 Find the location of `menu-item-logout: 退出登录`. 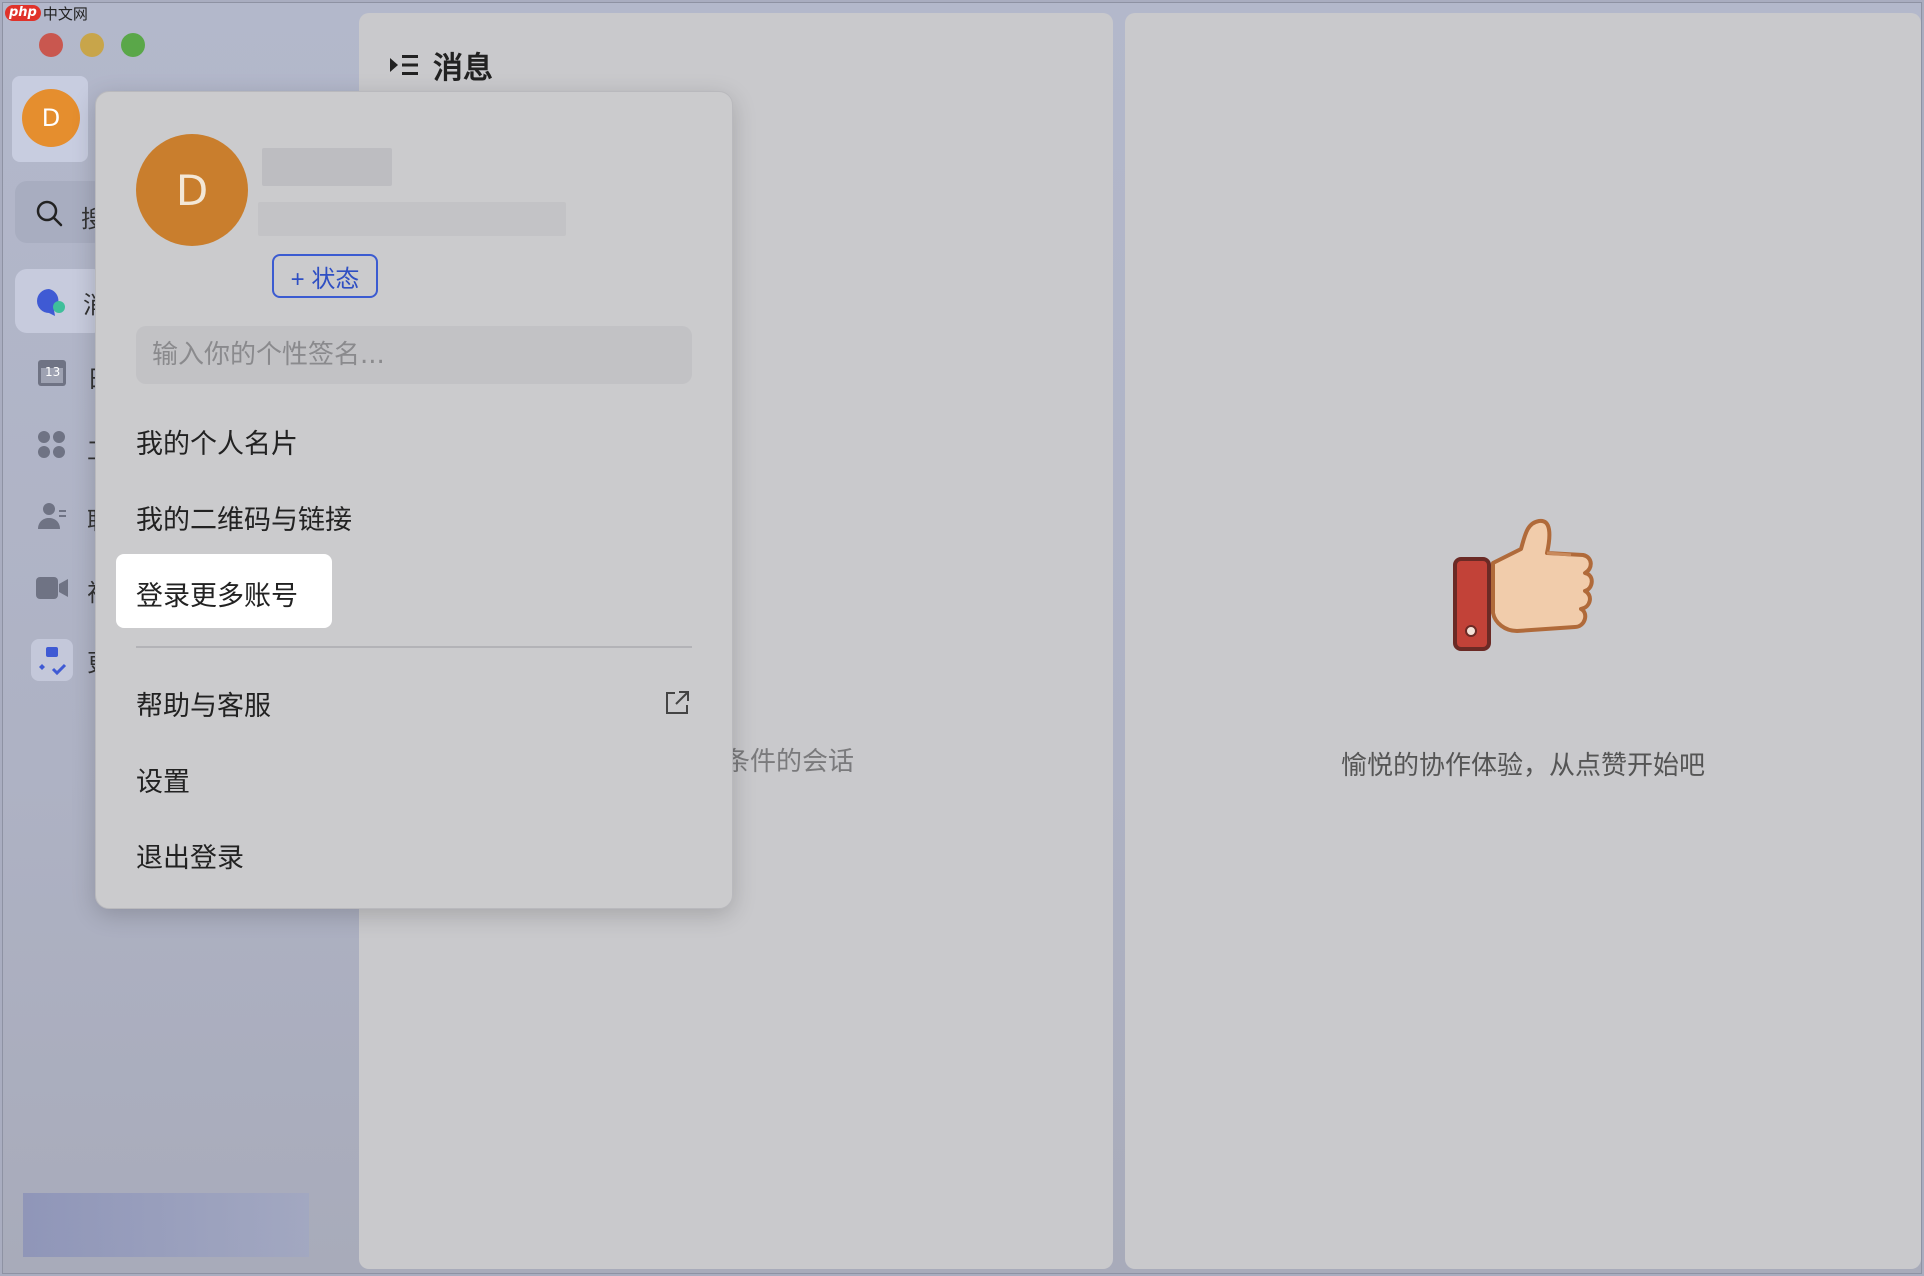

menu-item-logout: 退出登录 is located at coordinates (190, 855).